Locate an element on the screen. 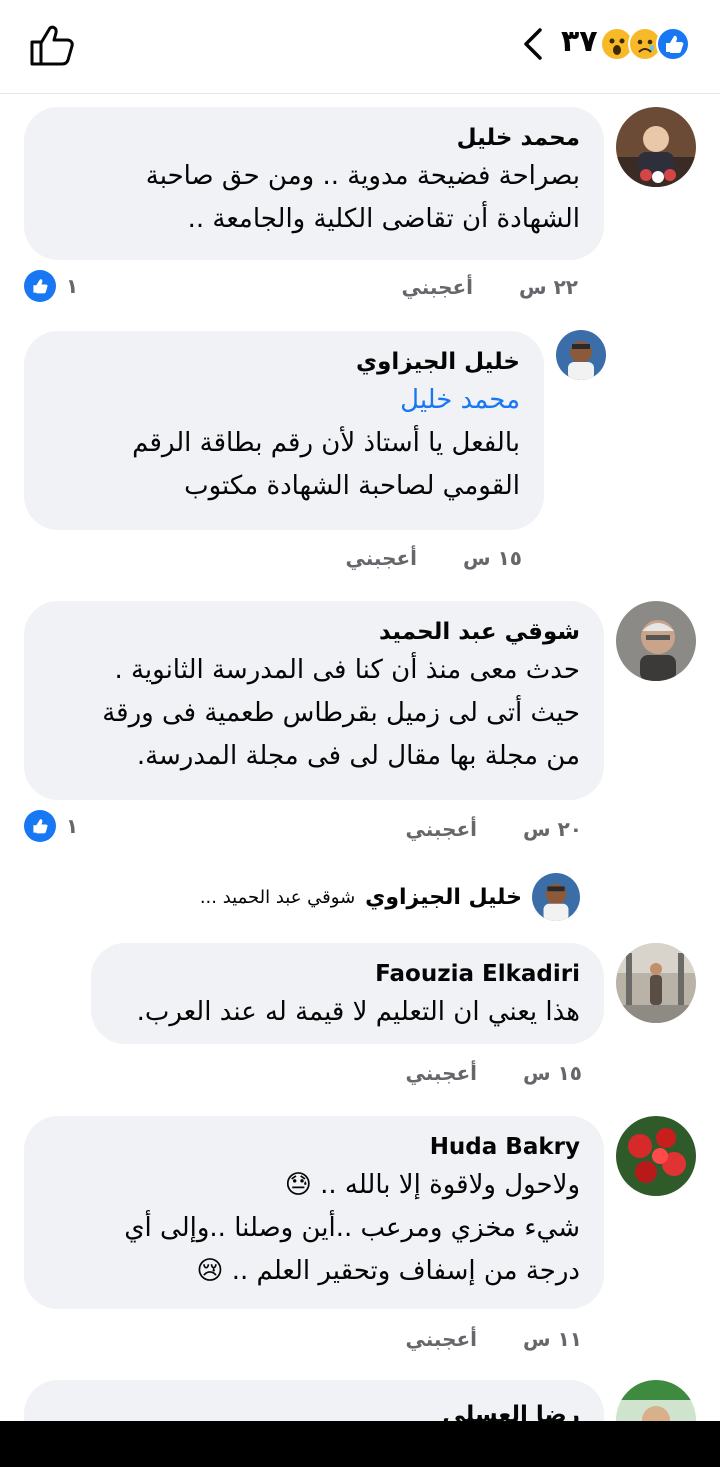 Image resolution: width=720 pixels, height=1467 pixels. system-nav-bar is located at coordinates (360, 1444).